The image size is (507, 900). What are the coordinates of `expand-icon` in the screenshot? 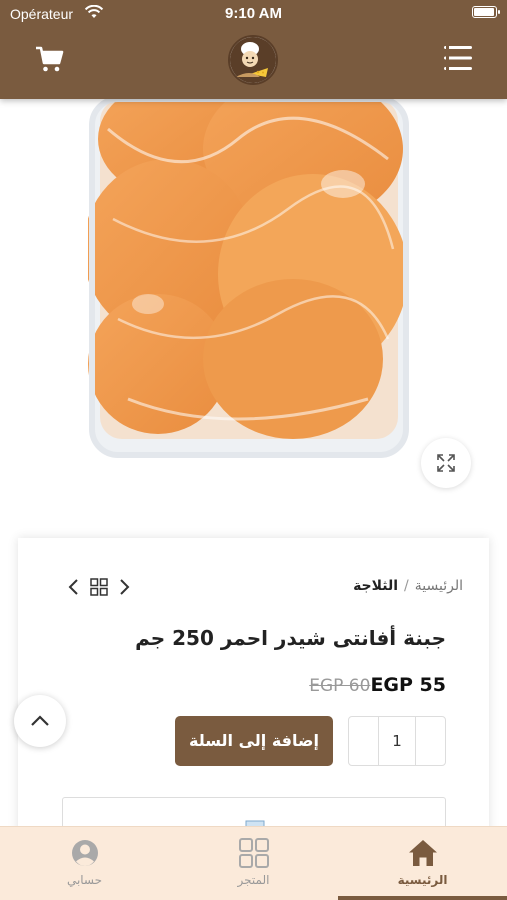 It's located at (446, 463).